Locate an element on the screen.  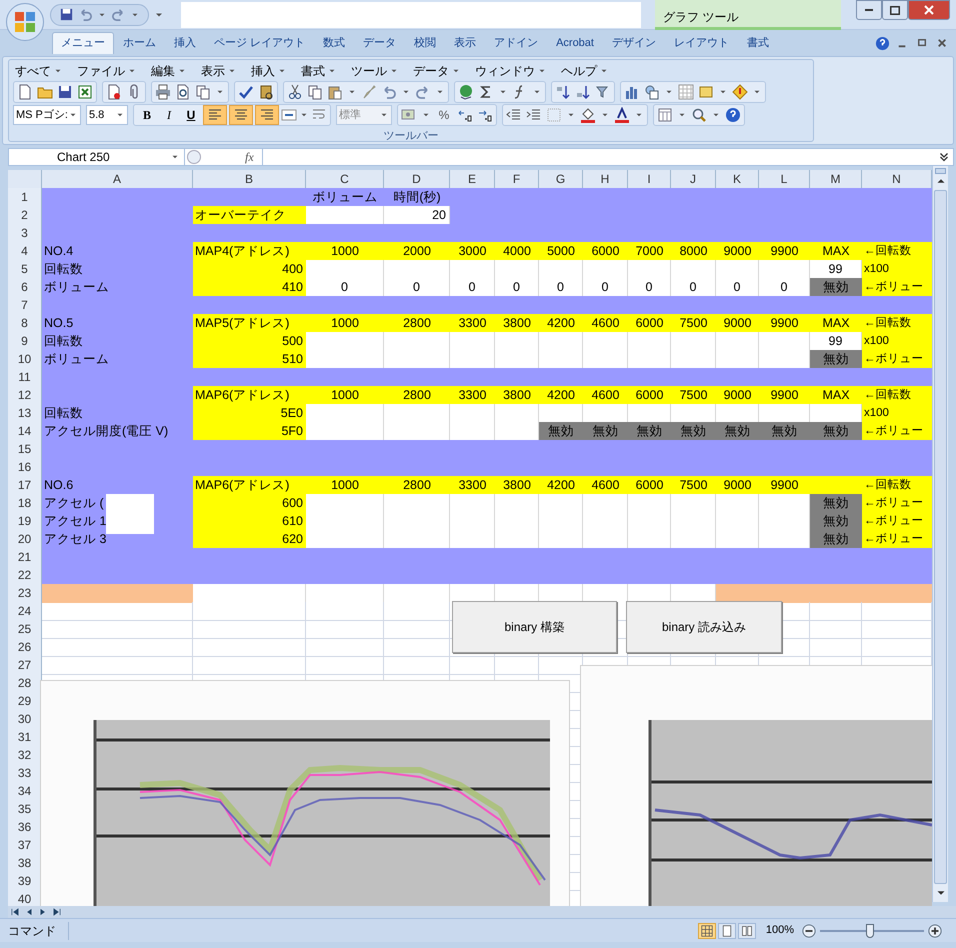
printer-icon is located at coordinates (163, 92).